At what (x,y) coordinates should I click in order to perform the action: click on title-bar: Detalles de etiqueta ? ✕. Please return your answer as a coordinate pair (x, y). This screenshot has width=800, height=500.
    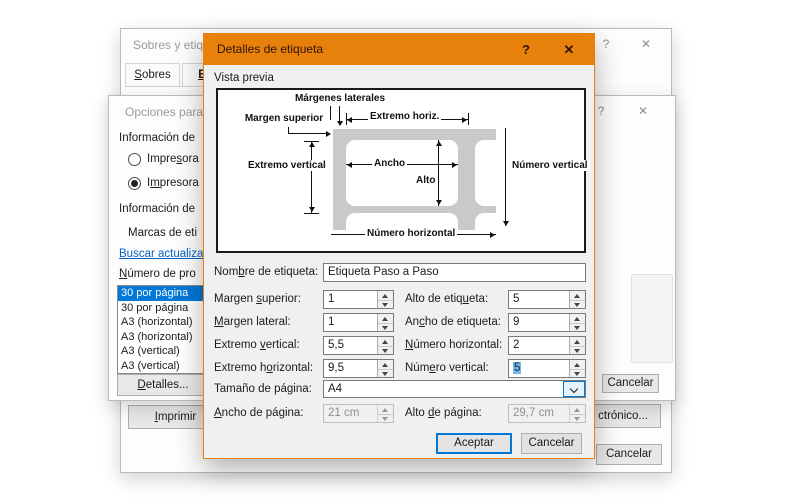
    Looking at the image, I should click on (399, 49).